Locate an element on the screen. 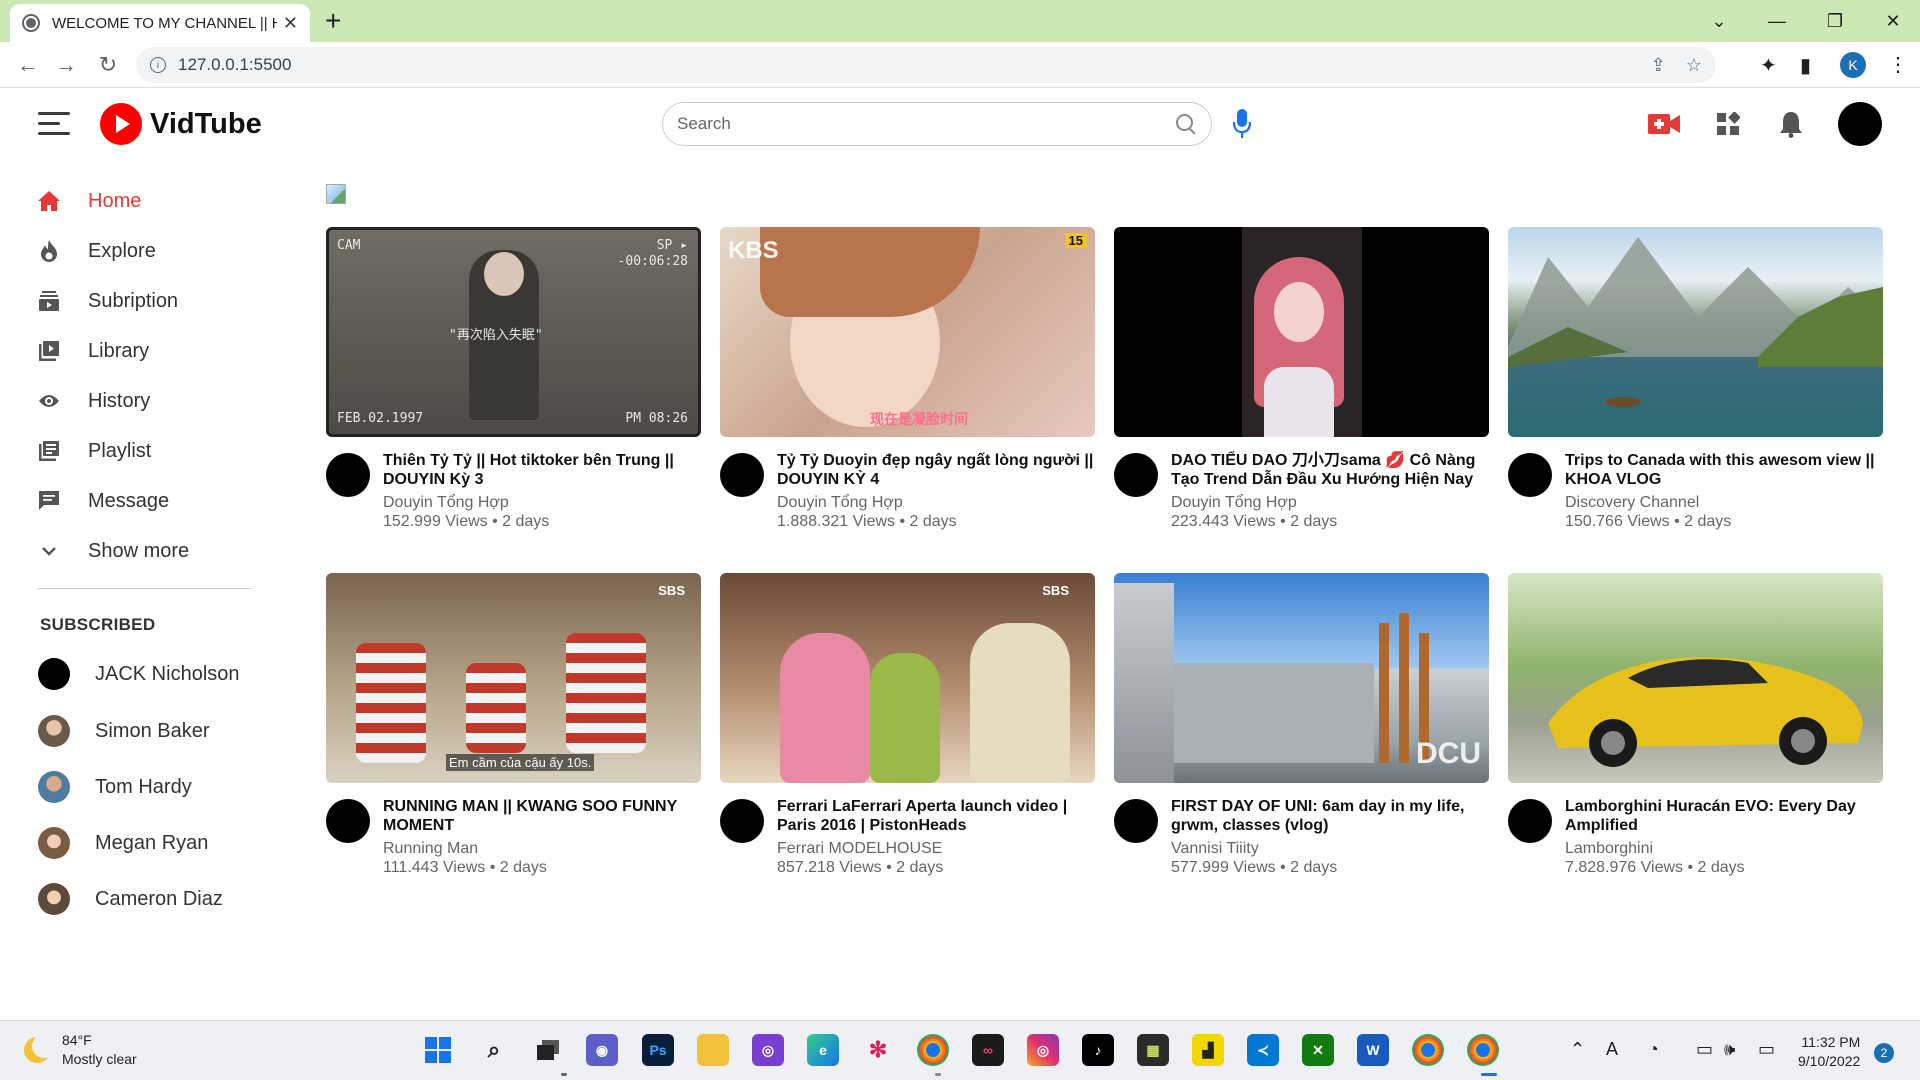 This screenshot has height=1080, width=1920. microphone-icon is located at coordinates (1242, 124).